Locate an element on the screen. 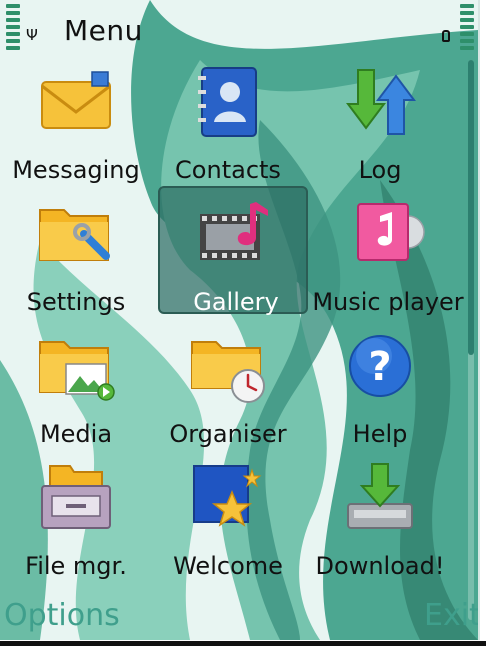  download-arrow-icon is located at coordinates (380, 496).